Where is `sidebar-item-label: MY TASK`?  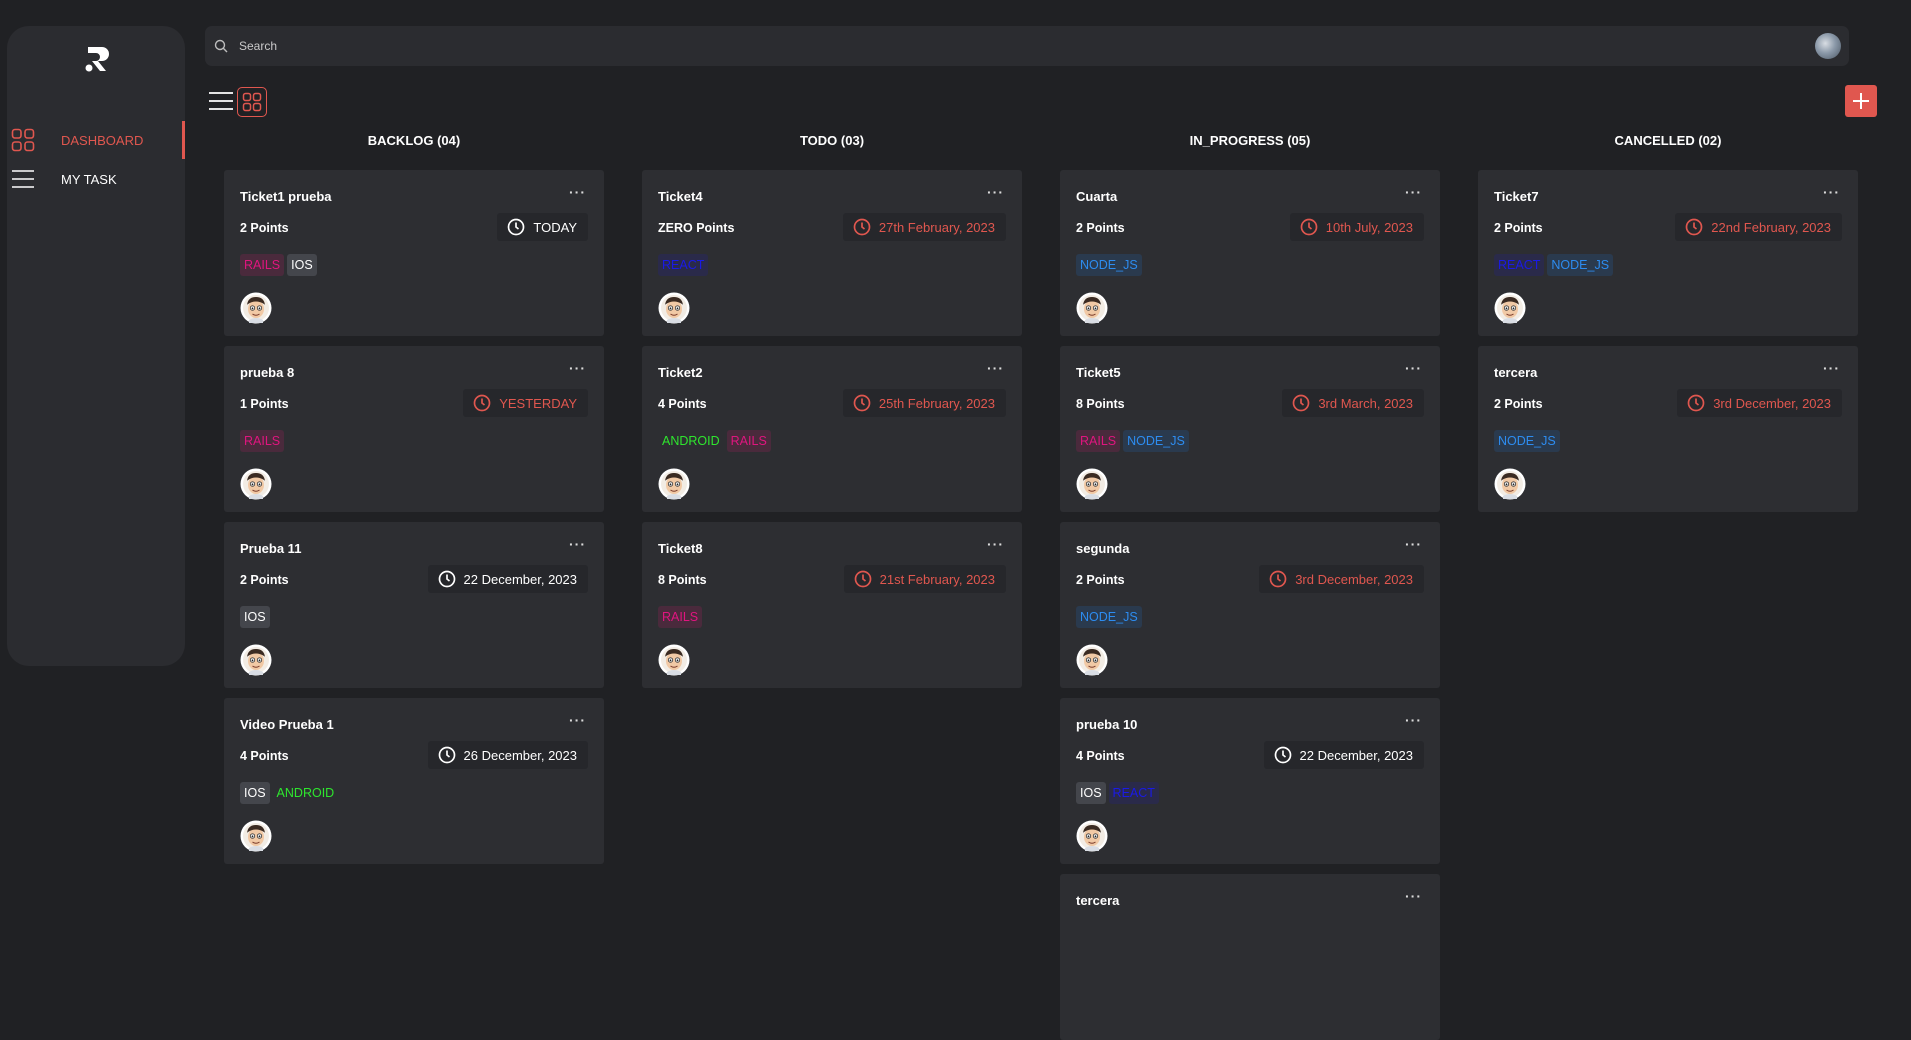 sidebar-item-label: MY TASK is located at coordinates (89, 179).